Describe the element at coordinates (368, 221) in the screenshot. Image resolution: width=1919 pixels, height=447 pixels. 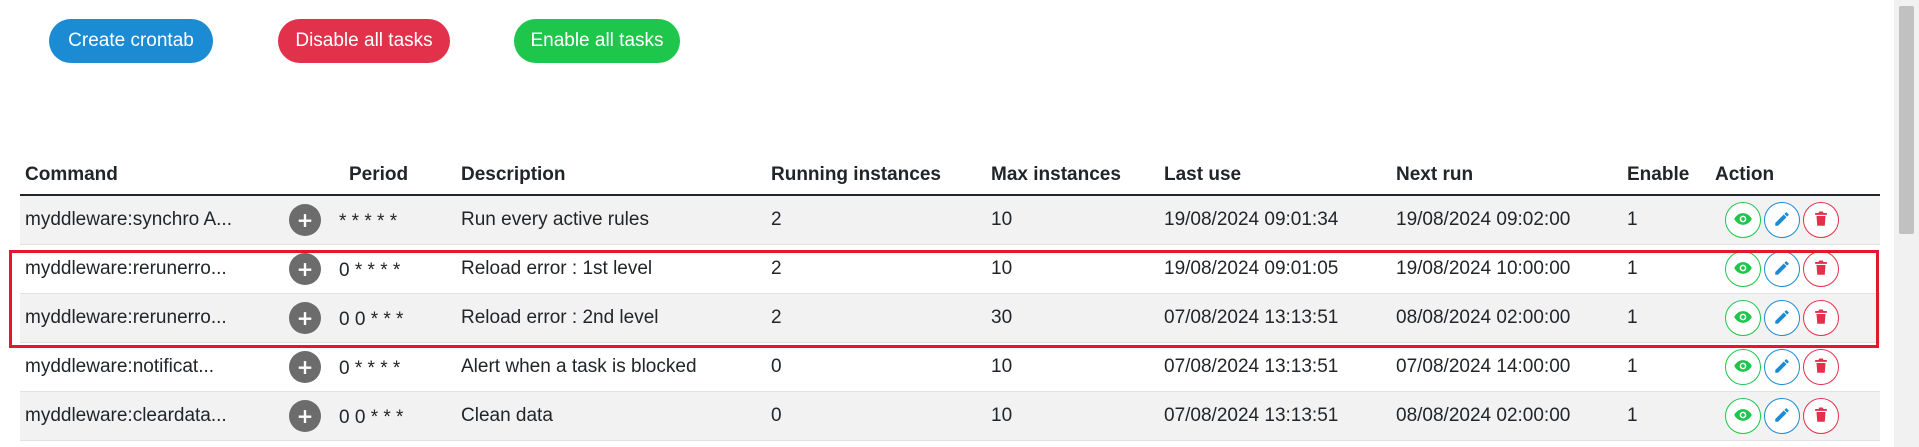
I see `period-text: * * * * *` at that location.